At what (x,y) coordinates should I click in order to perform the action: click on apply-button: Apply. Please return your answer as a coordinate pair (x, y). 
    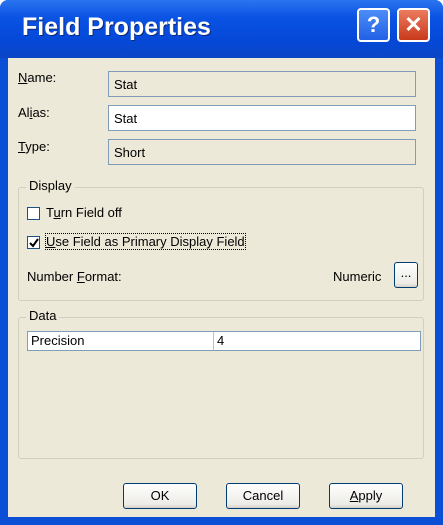
    Looking at the image, I should click on (366, 496).